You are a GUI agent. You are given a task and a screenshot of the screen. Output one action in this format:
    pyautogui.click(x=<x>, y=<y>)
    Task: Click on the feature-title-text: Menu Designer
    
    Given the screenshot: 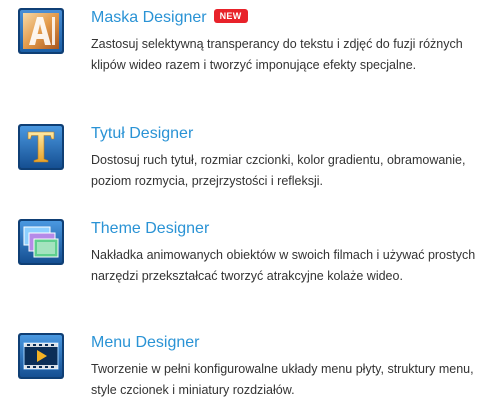 What is the action you would take?
    pyautogui.click(x=145, y=342)
    